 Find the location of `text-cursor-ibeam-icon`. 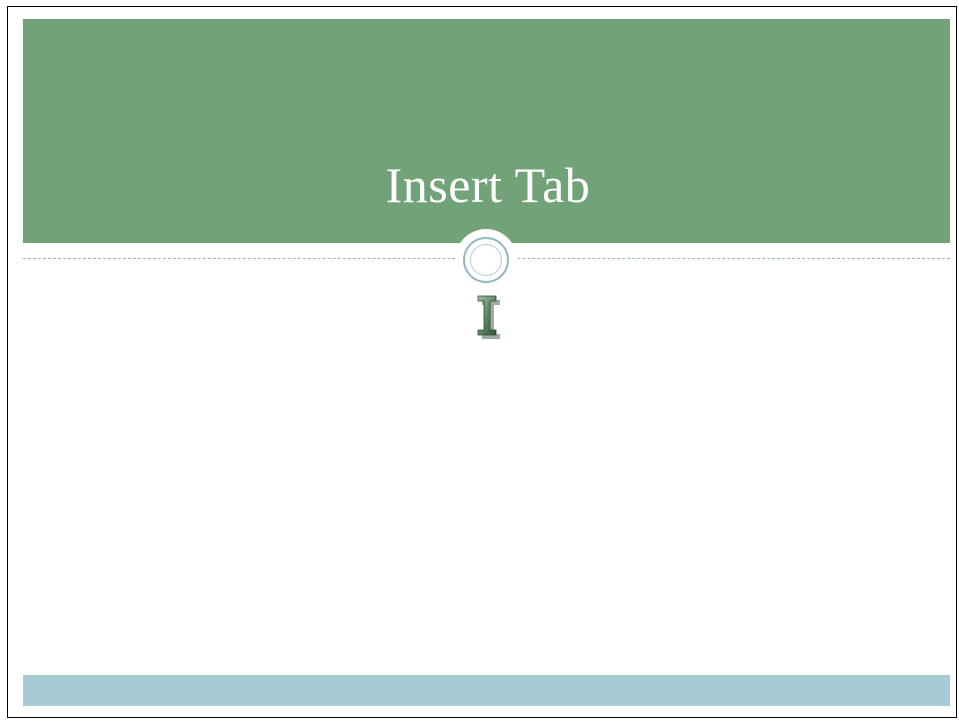

text-cursor-ibeam-icon is located at coordinates (488, 317).